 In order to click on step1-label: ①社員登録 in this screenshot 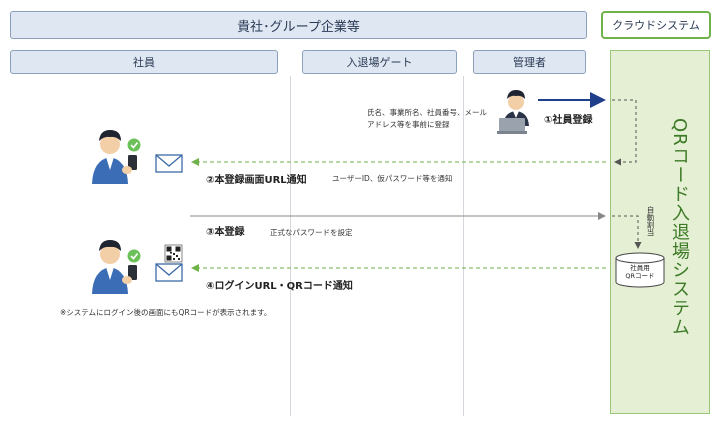, I will do `click(568, 120)`.